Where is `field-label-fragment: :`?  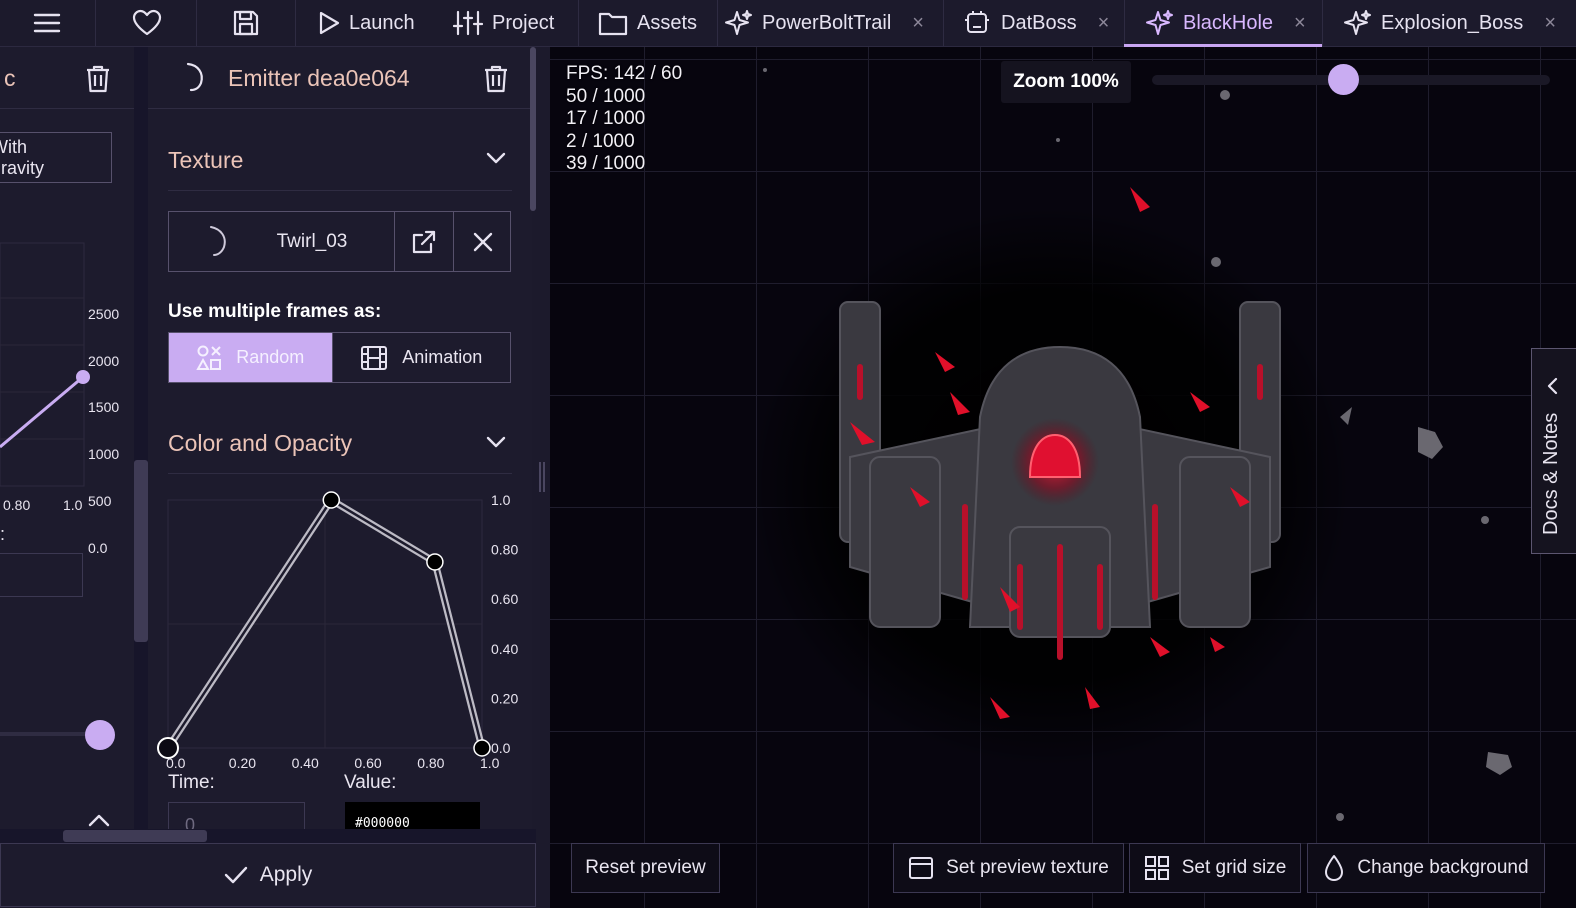 field-label-fragment: : is located at coordinates (3, 534).